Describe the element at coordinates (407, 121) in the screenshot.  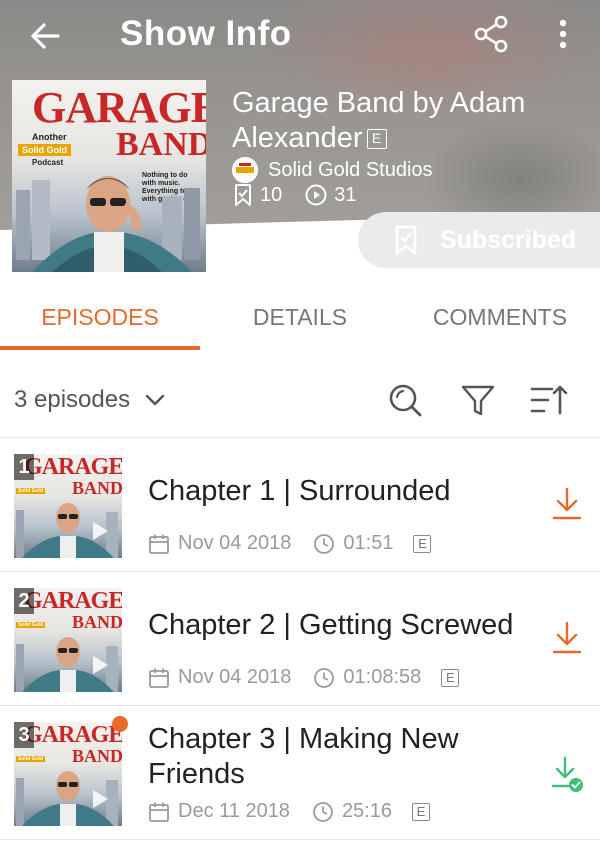
I see `show-title: Garage Band by Adam Alexander E` at that location.